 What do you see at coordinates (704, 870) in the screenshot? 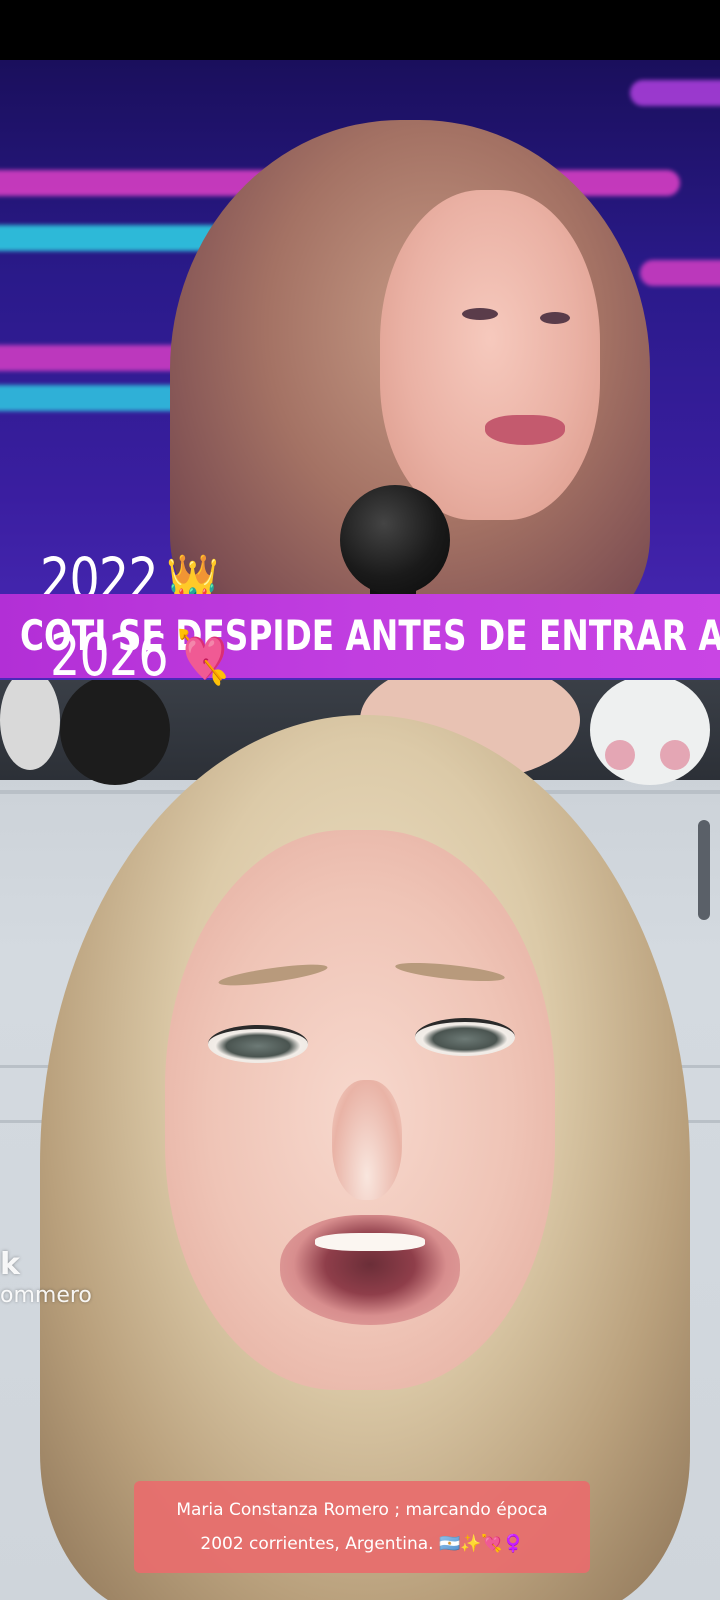
I see `cabinet-handle` at bounding box center [704, 870].